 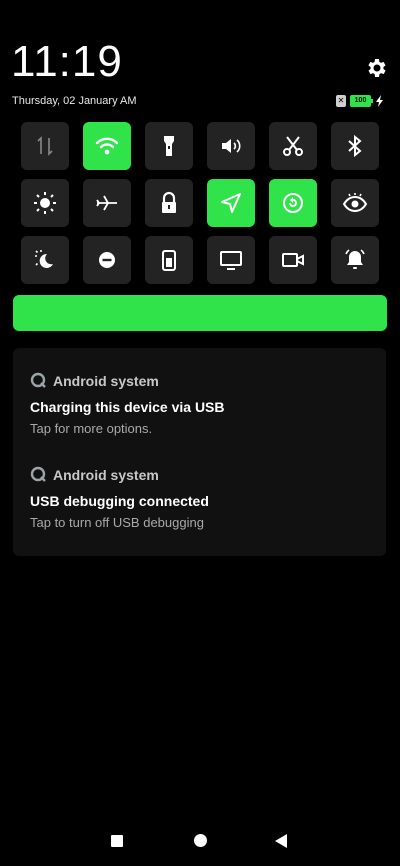 I want to click on status-icons: ✕ 100, so click(x=360, y=101).